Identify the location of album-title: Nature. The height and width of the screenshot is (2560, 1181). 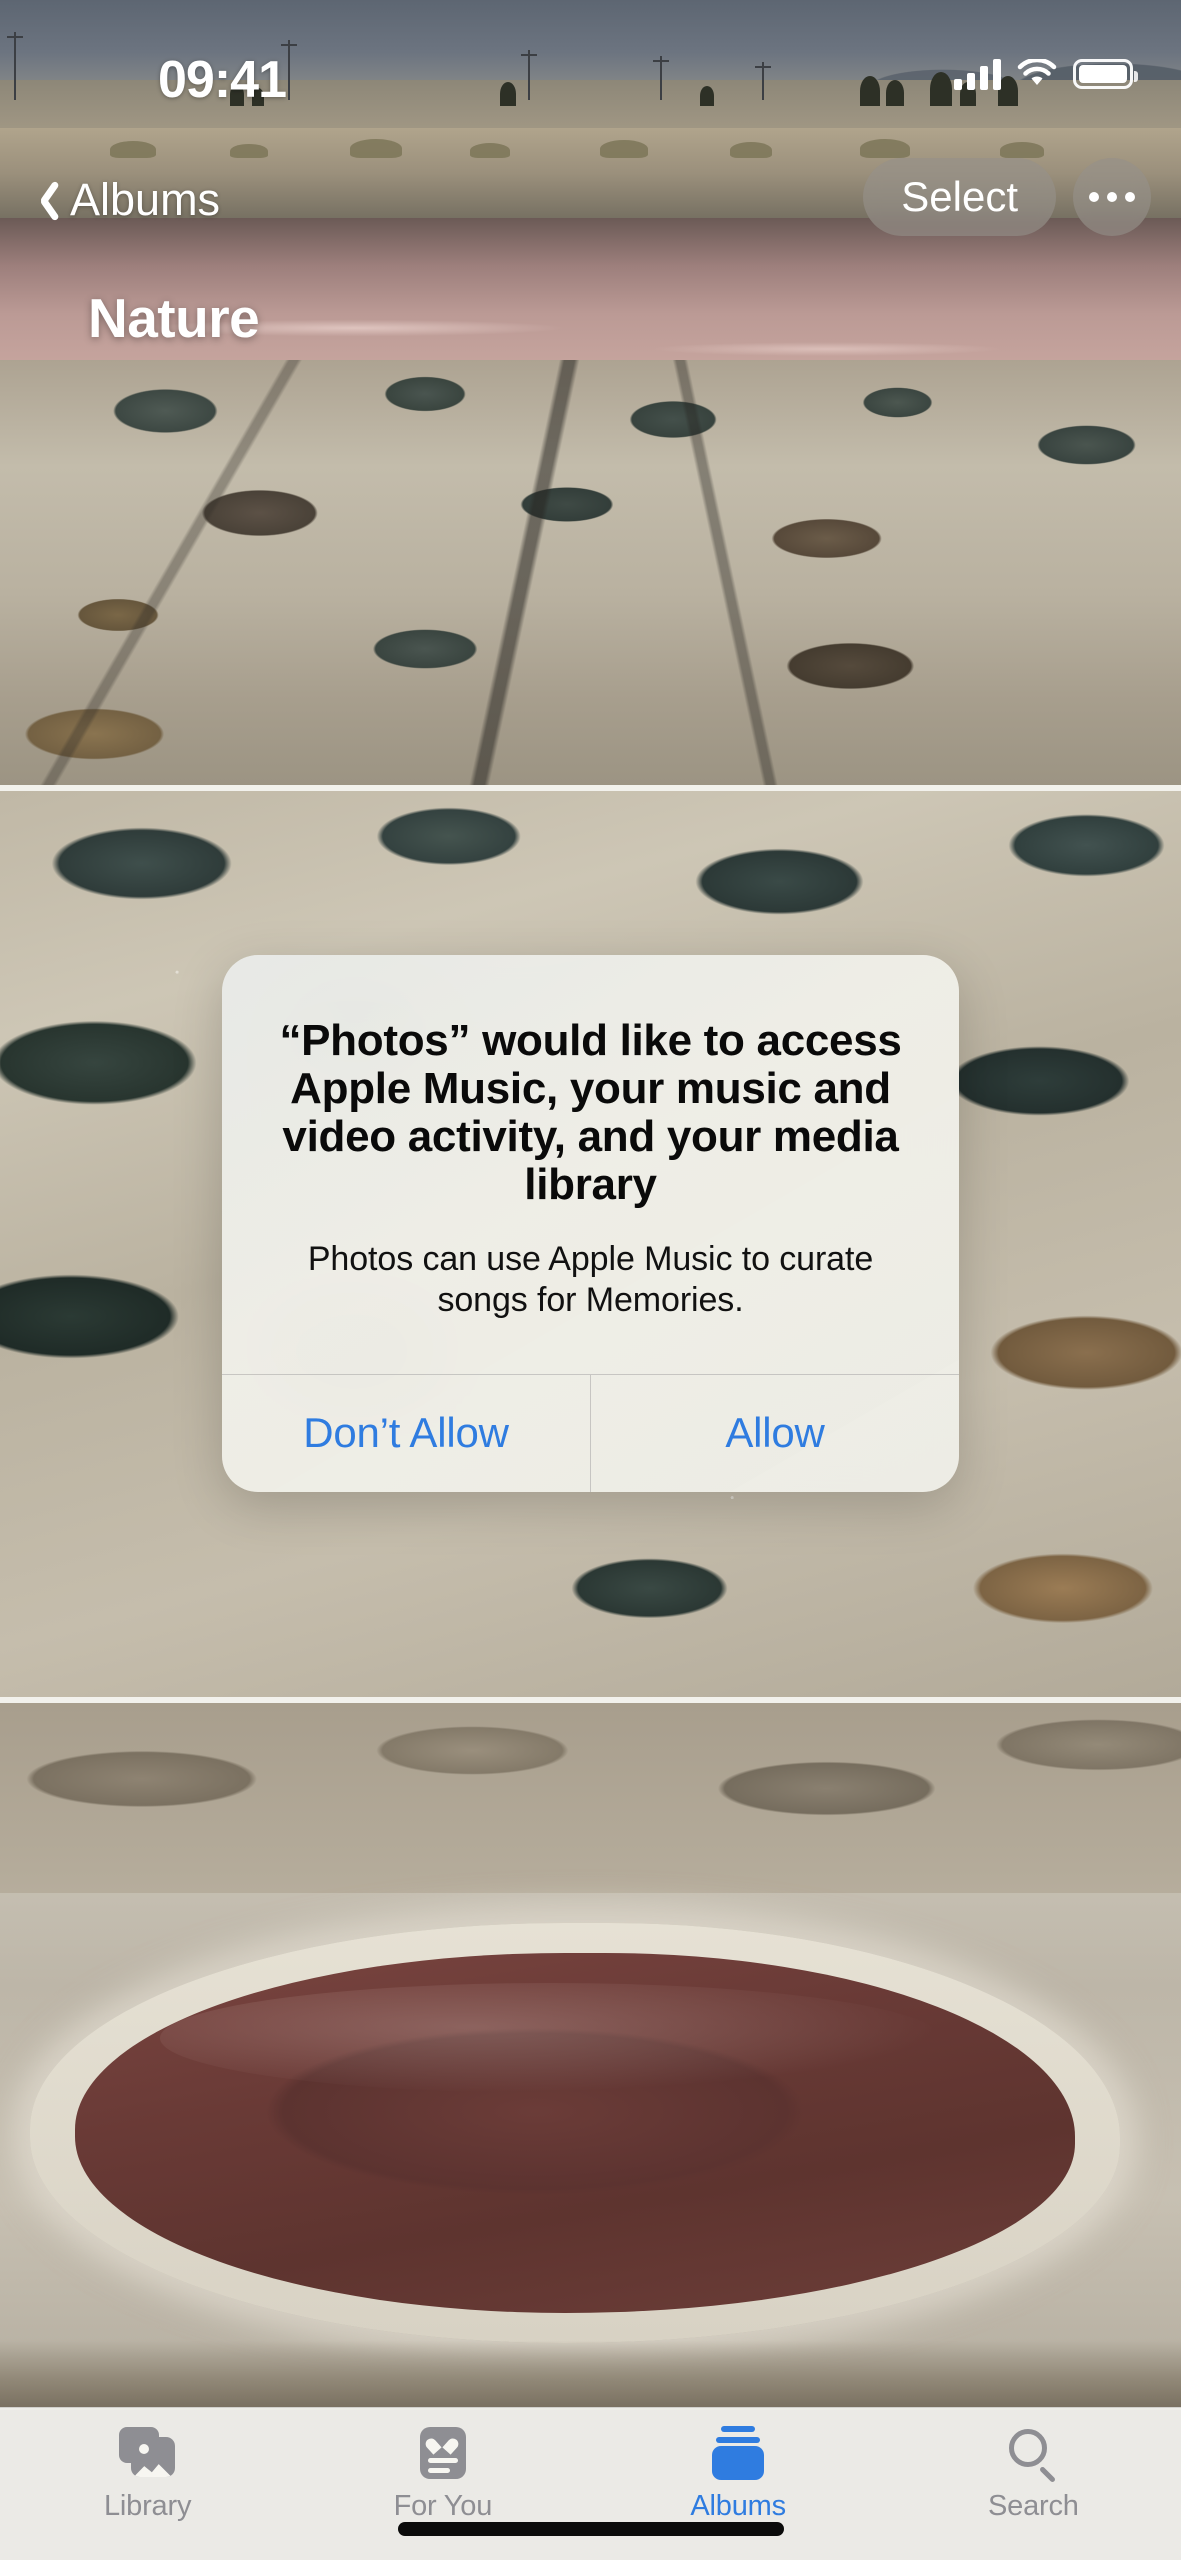
(174, 318).